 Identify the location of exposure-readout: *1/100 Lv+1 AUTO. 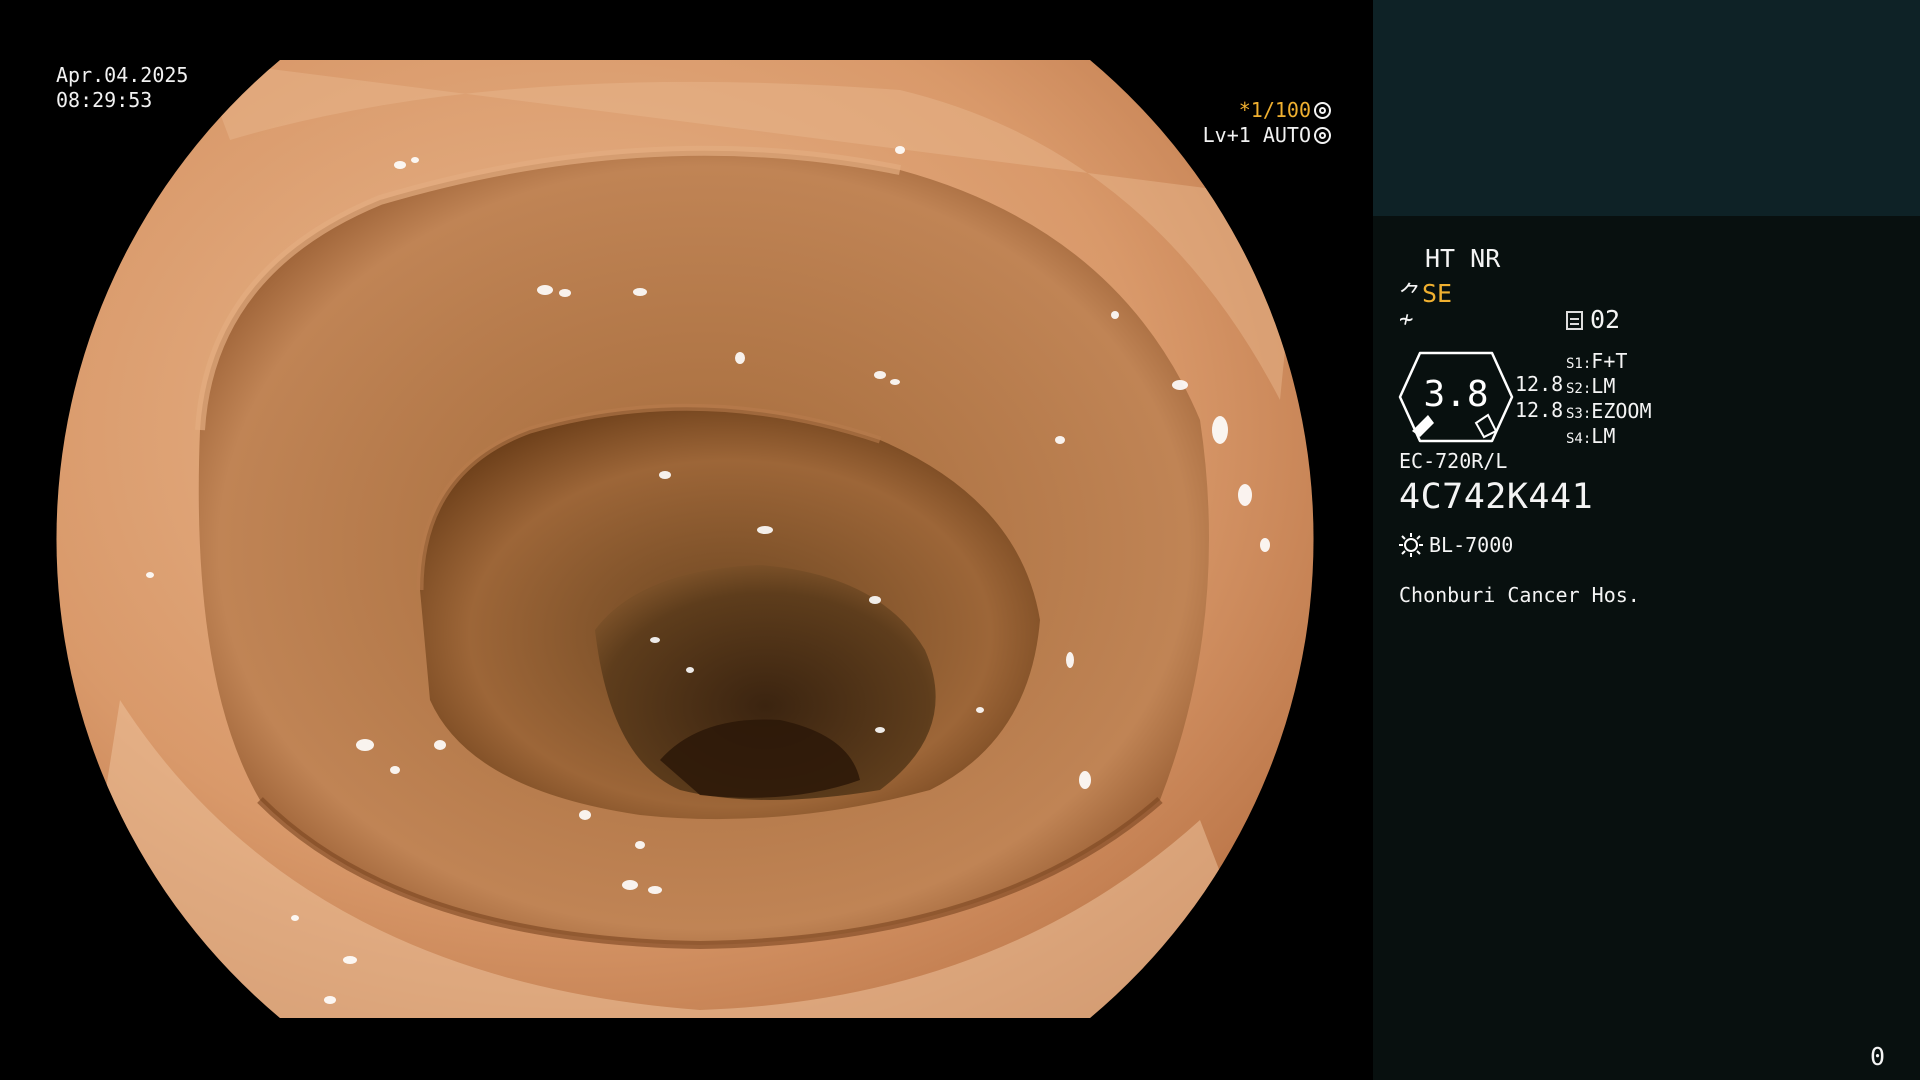
(1267, 123).